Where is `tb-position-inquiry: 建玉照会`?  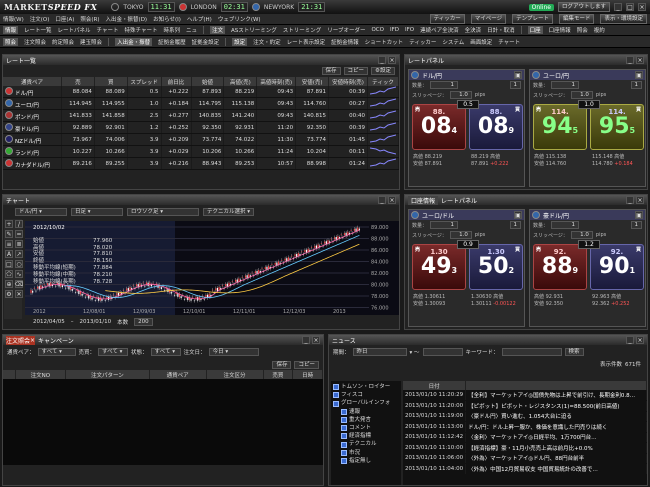
tb-position-inquiry: 建玉照会 is located at coordinates (91, 42).